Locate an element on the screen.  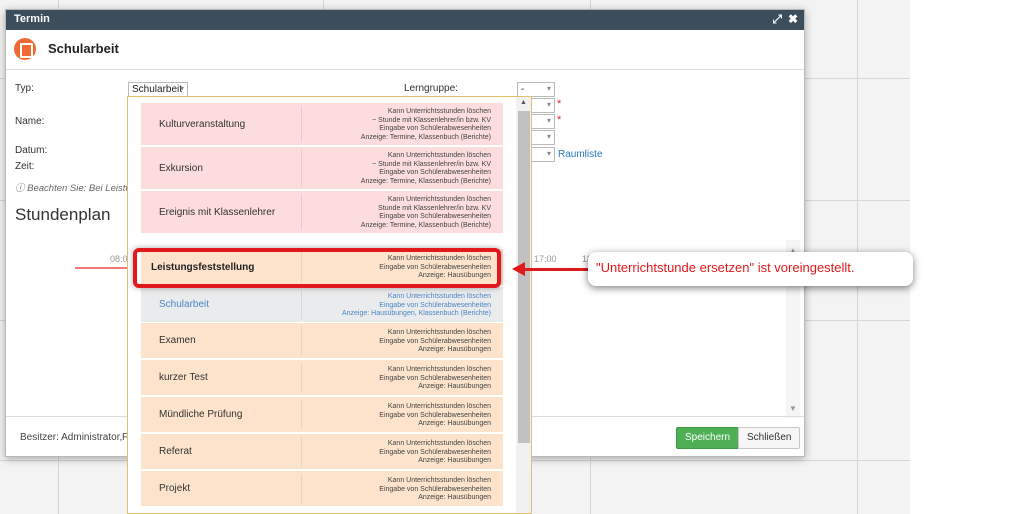
item-label: Referat is located at coordinates (175, 451).